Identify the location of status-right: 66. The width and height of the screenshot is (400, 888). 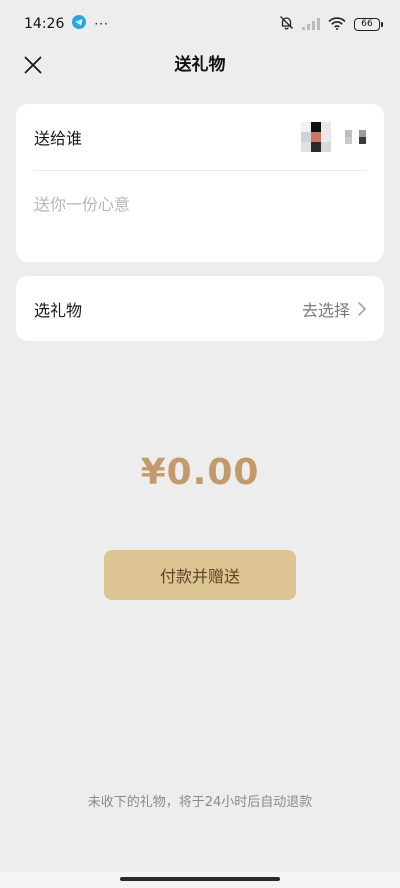
(331, 24).